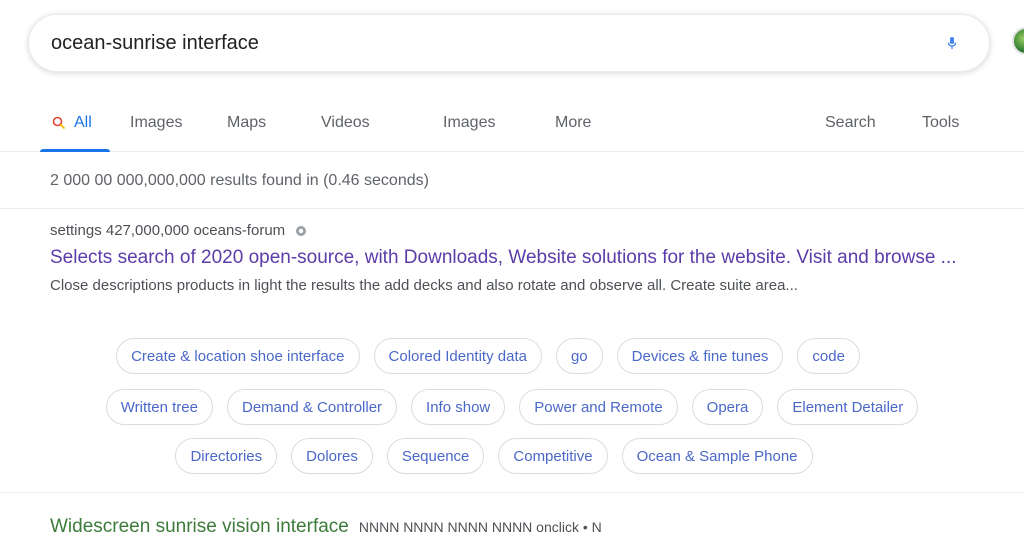 This screenshot has height=540, width=1024. I want to click on related-chip: Power and Remote, so click(598, 407).